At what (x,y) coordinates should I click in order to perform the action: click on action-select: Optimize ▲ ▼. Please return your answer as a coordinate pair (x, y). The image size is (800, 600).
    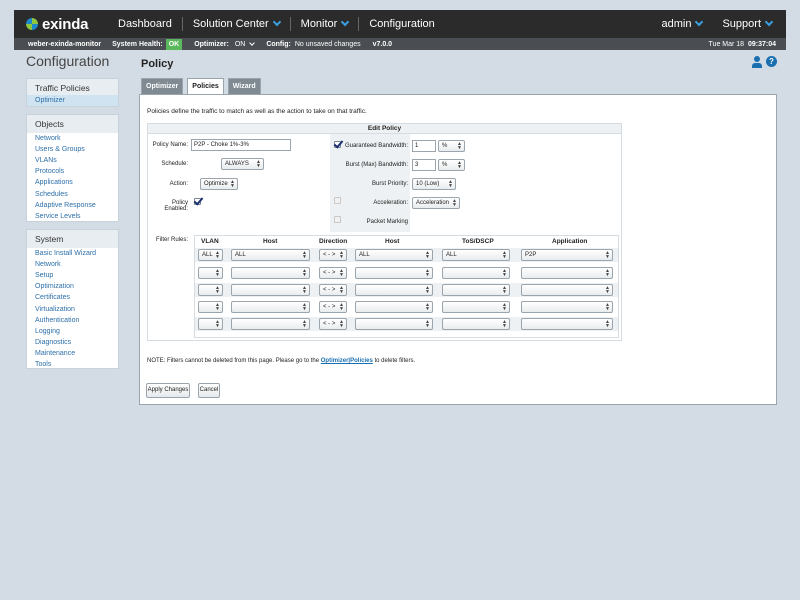
    Looking at the image, I should click on (219, 184).